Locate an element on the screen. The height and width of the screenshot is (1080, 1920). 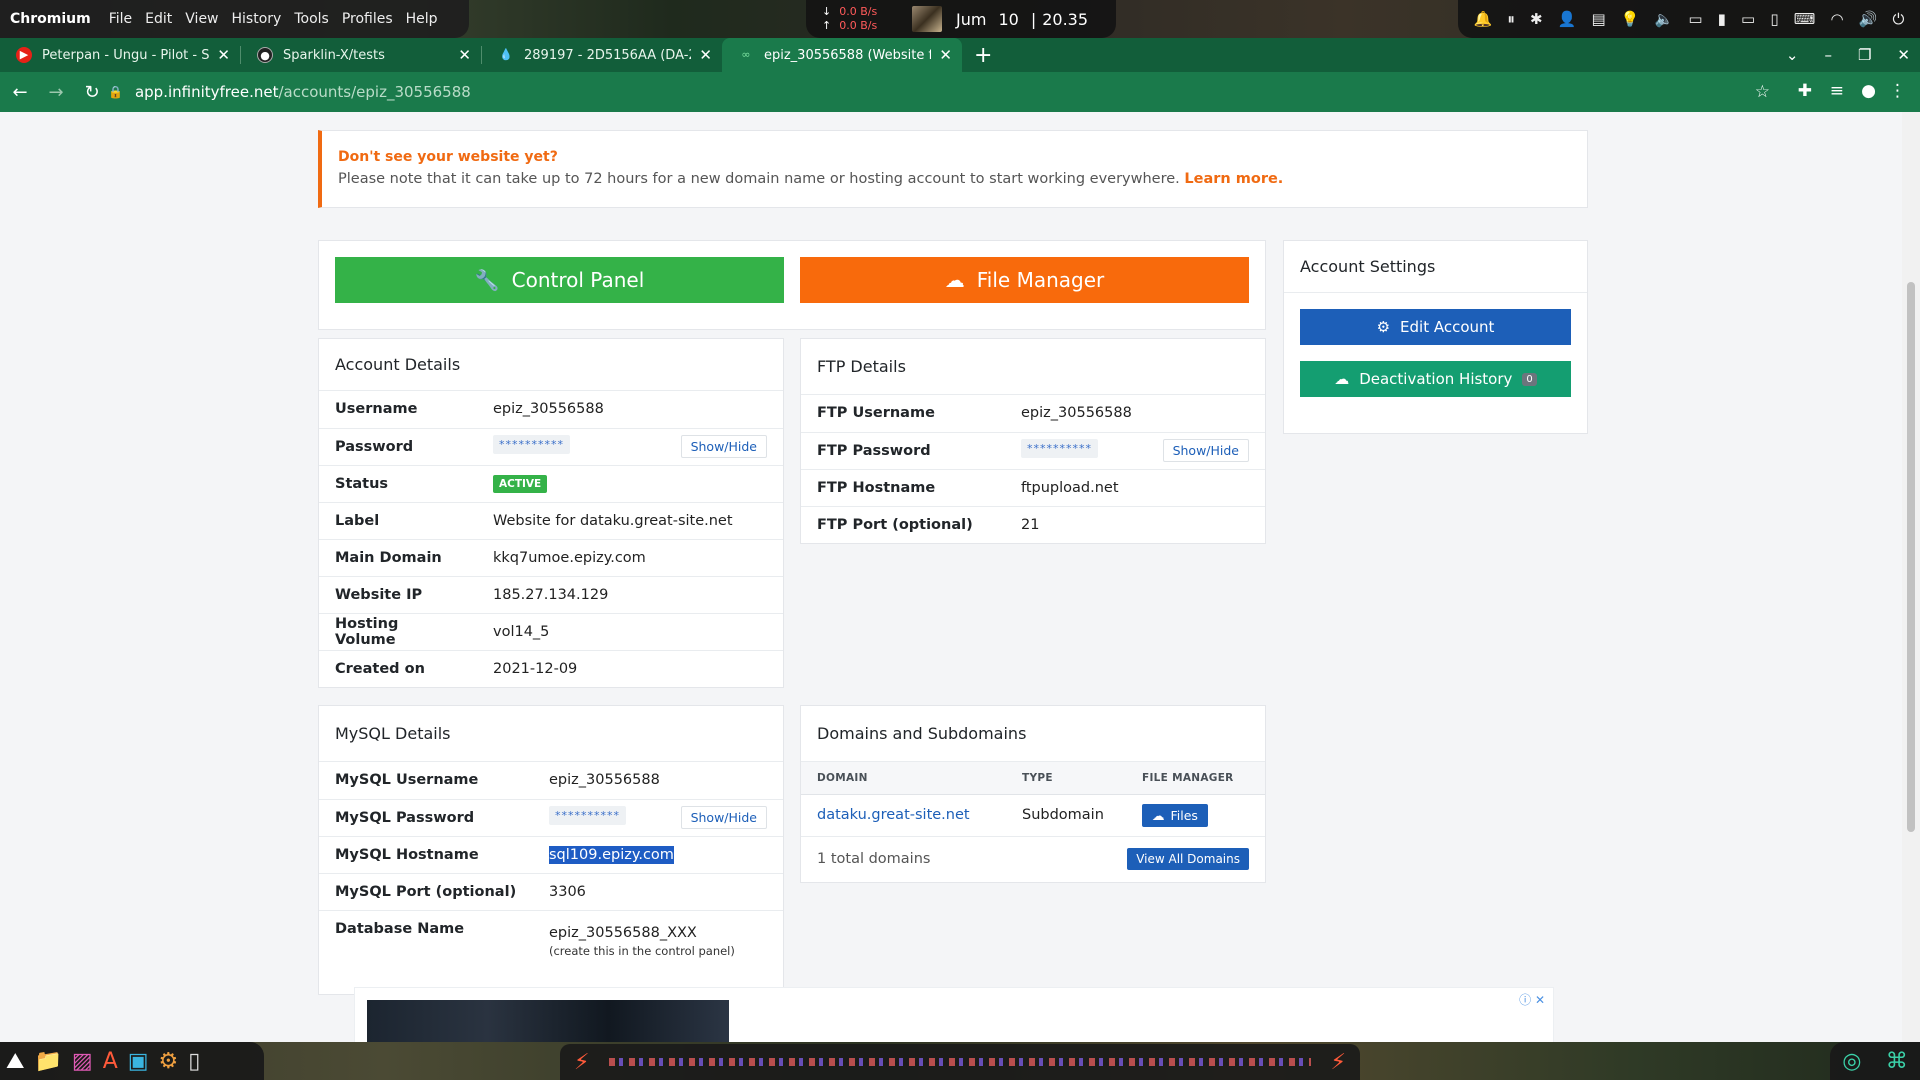
user-icon: 👤 is located at coordinates (1567, 19).